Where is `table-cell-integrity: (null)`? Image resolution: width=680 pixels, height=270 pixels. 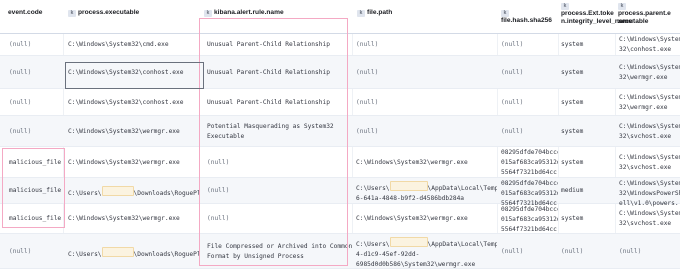 table-cell-integrity: (null) is located at coordinates (588, 252).